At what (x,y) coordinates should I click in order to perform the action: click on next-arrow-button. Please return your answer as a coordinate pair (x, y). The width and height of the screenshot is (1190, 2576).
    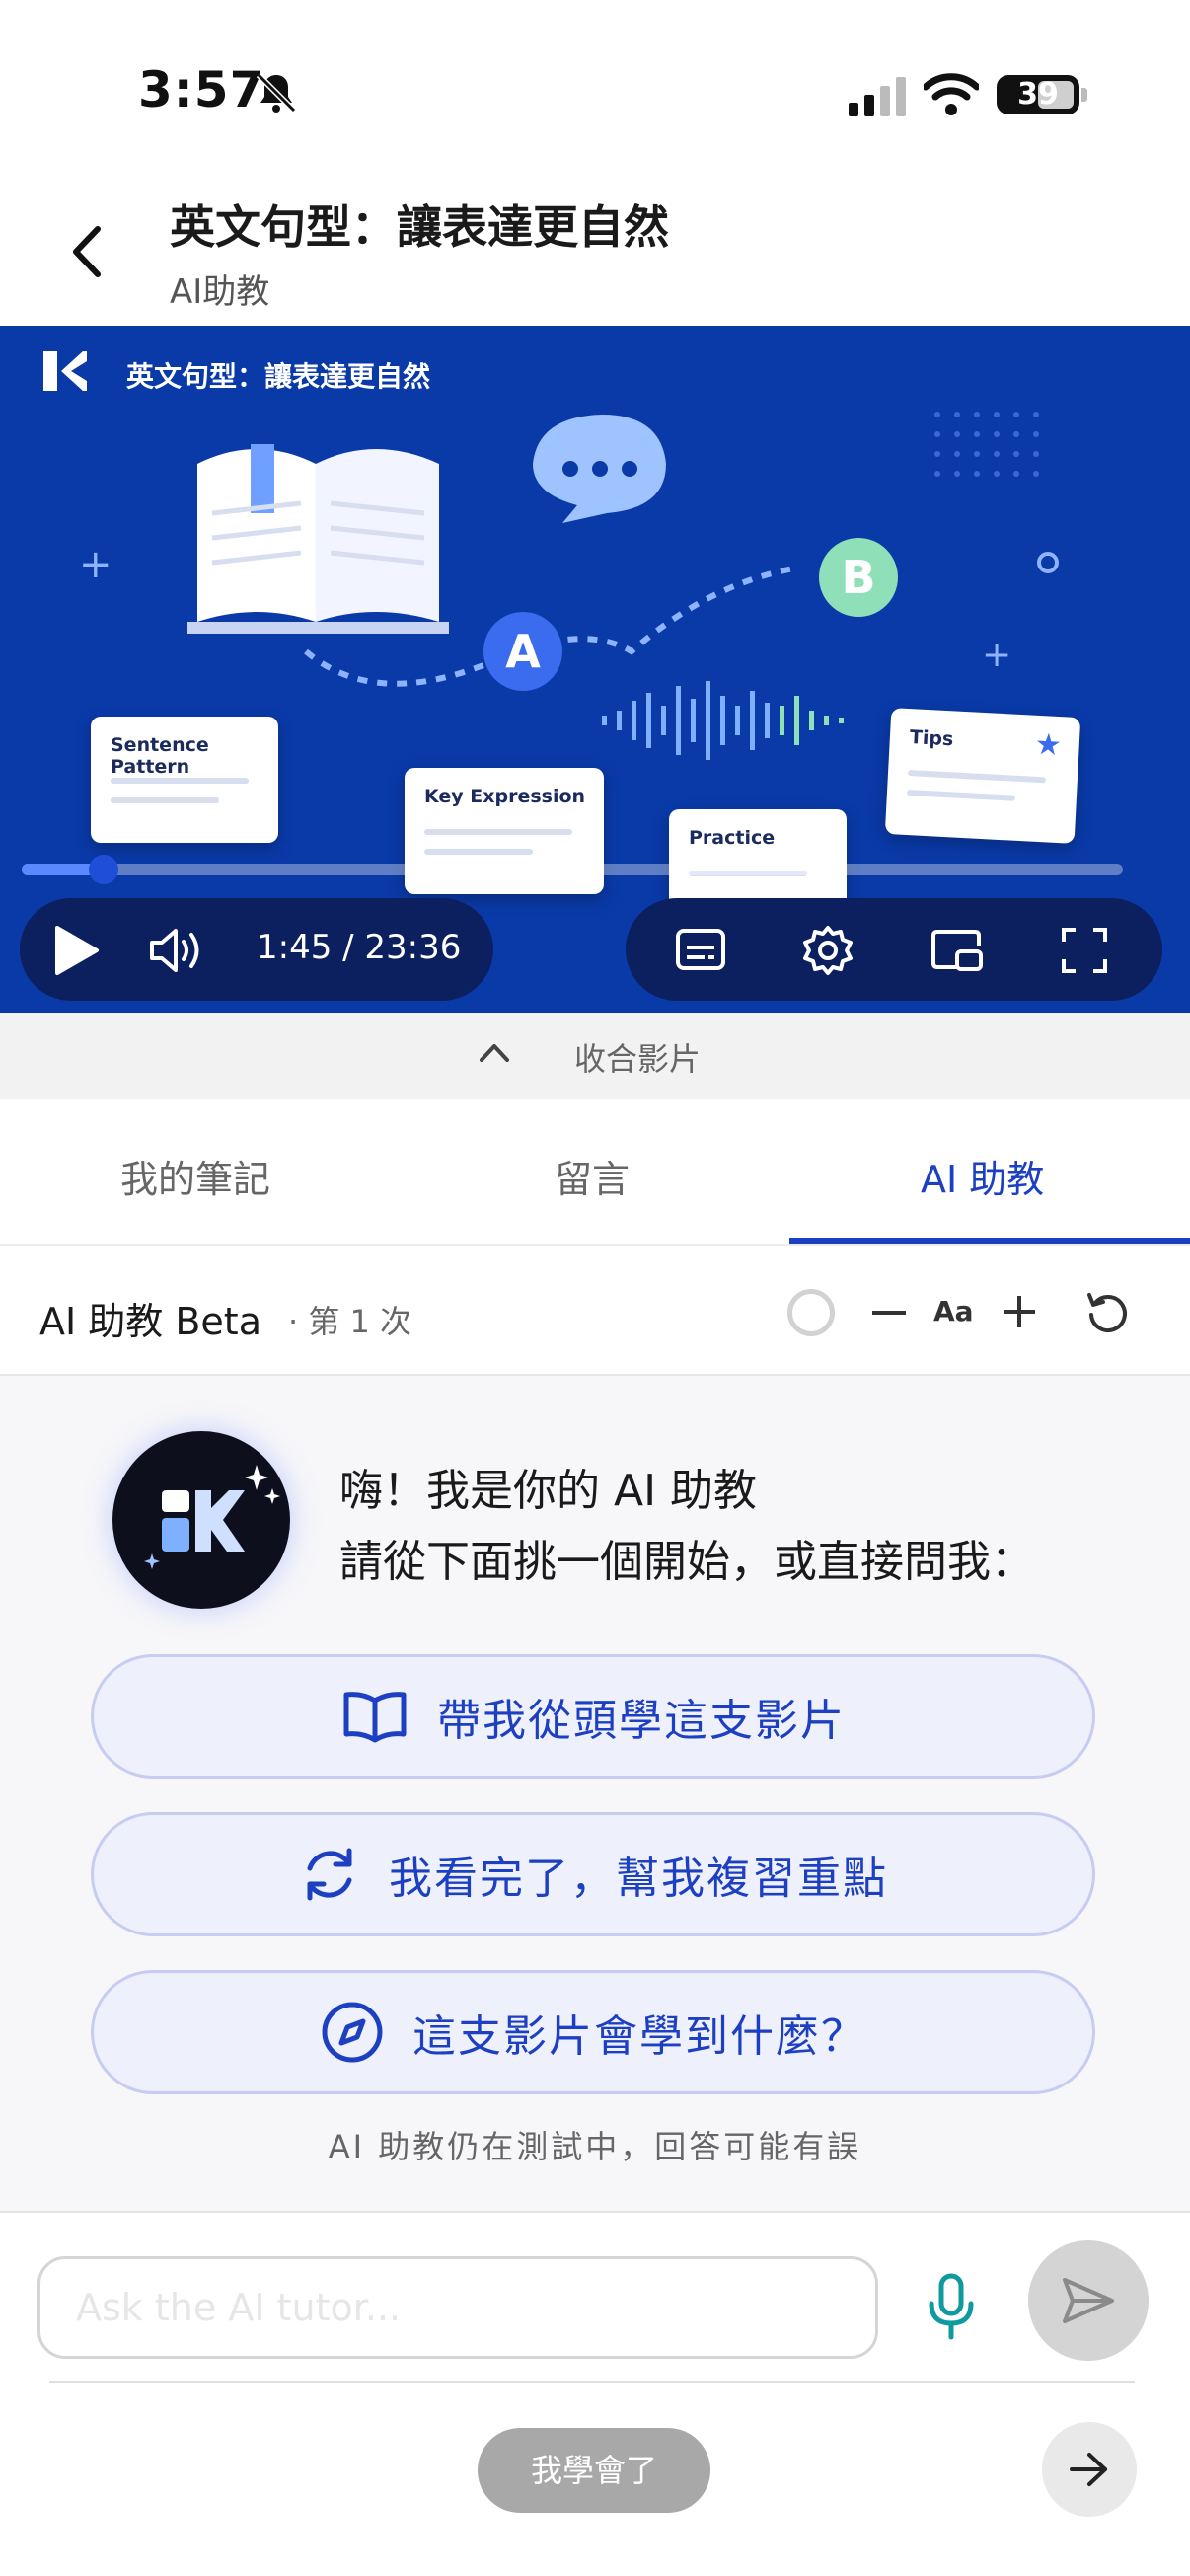
    Looking at the image, I should click on (1089, 2469).